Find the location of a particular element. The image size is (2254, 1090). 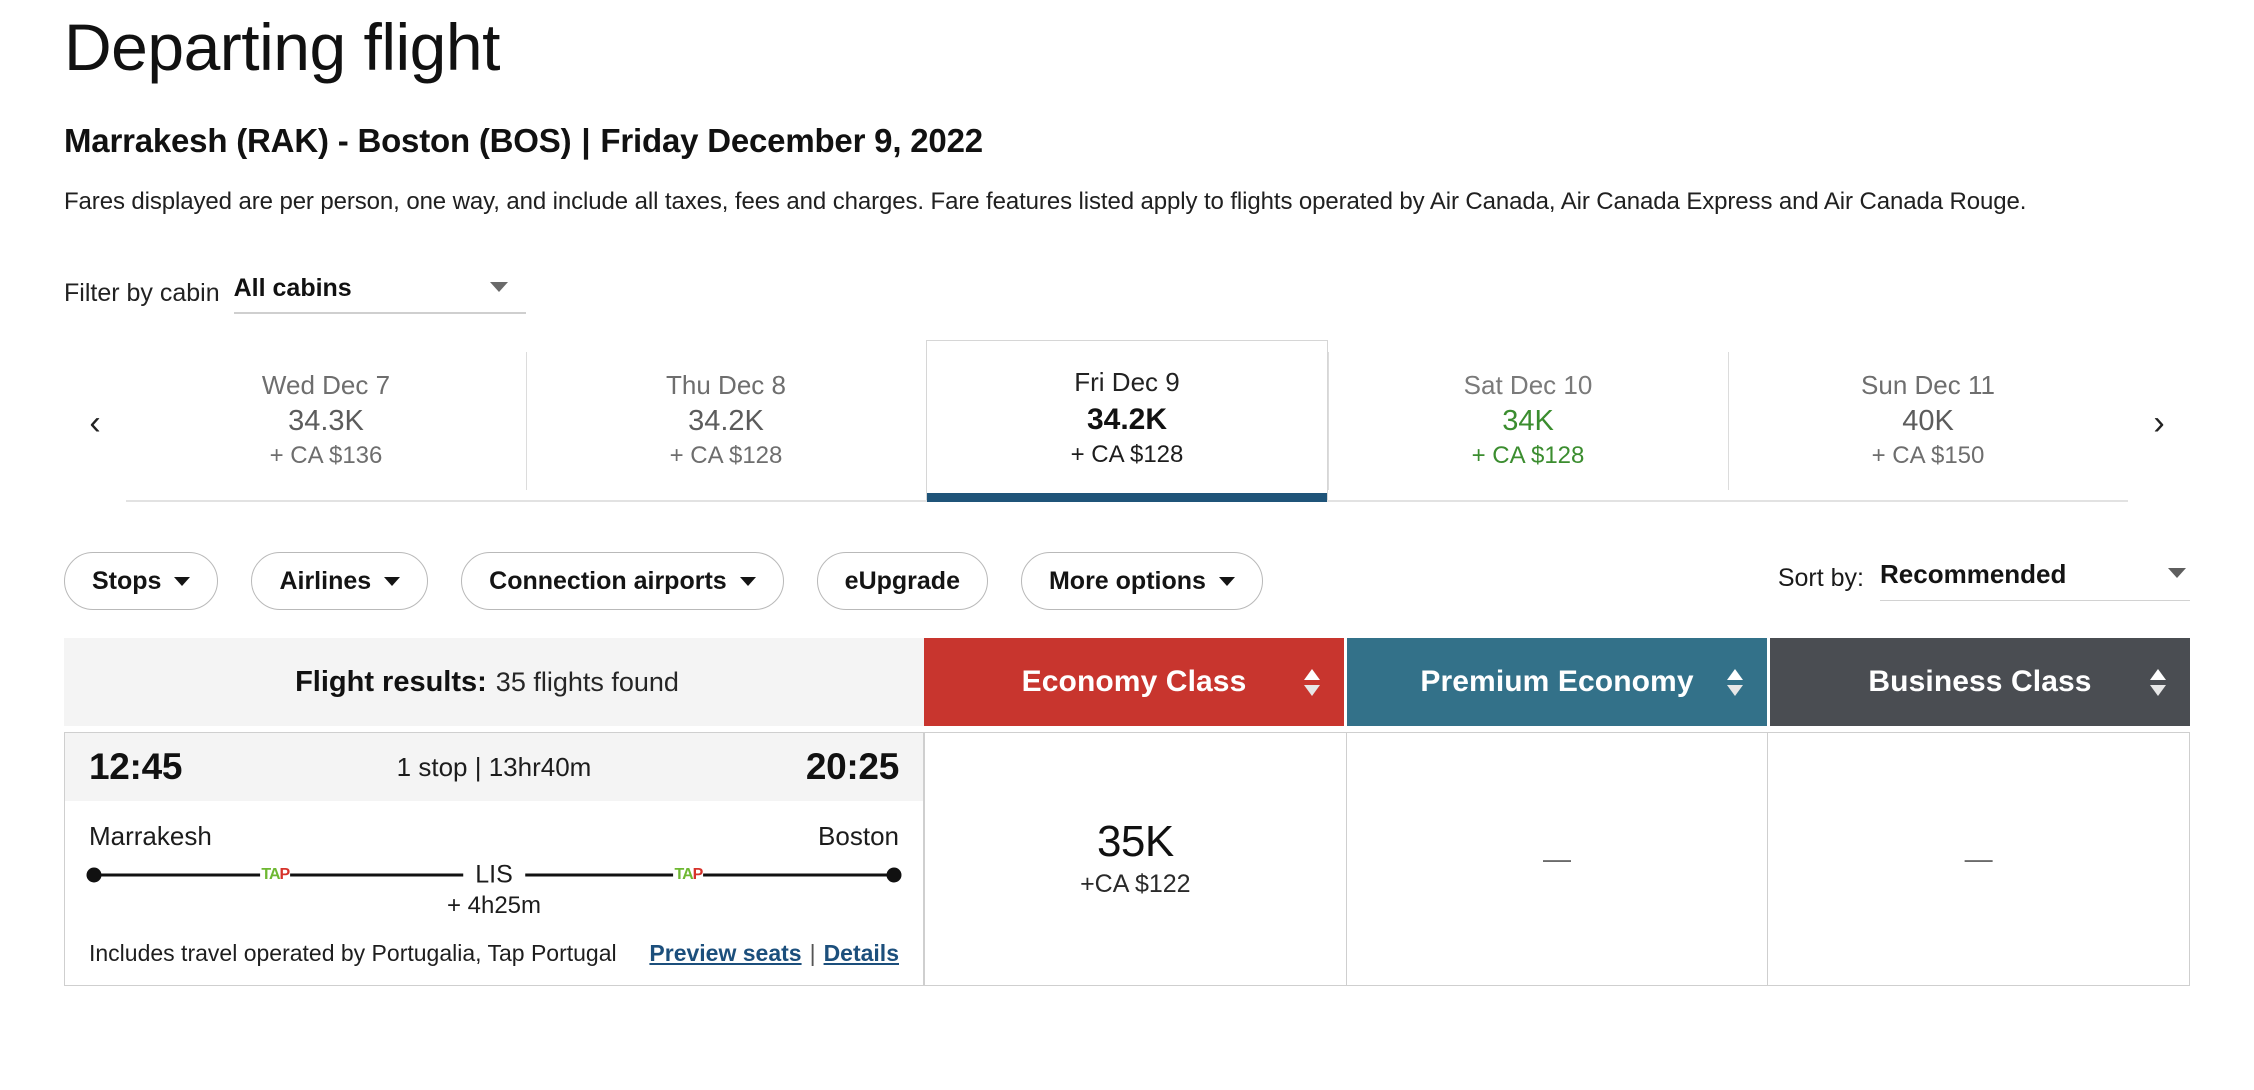

flight-card-links: Preview seats | Details is located at coordinates (774, 953).